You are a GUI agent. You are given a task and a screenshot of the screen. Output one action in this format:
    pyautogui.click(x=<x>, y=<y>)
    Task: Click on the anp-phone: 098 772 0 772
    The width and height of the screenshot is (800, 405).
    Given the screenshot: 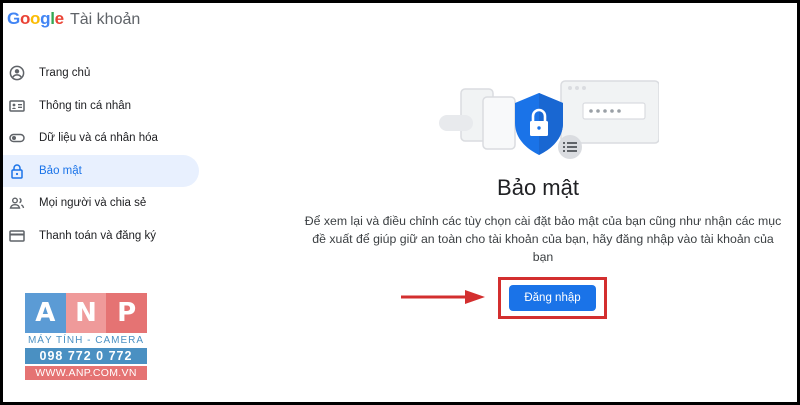 What is the action you would take?
    pyautogui.click(x=86, y=356)
    